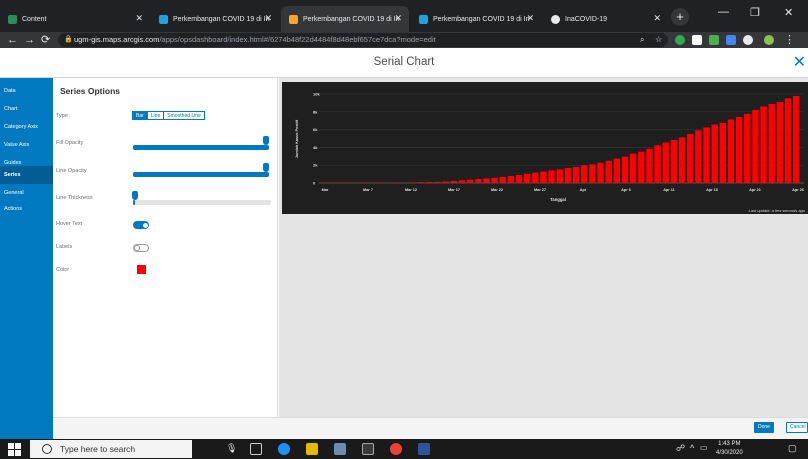  I want to click on sidenav-item-category-axis: Category Axis, so click(26, 127).